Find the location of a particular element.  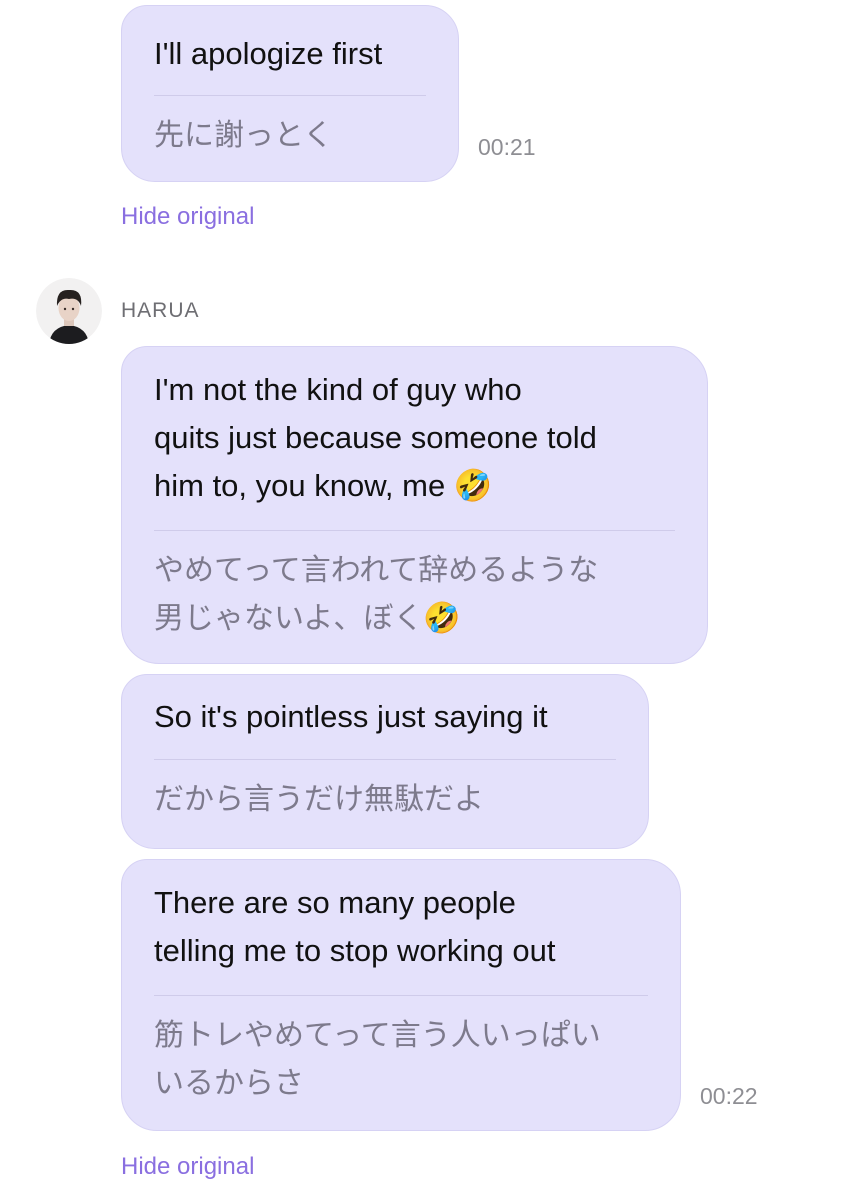

original-text: だから言うだけ無駄だよ is located at coordinates (319, 799).